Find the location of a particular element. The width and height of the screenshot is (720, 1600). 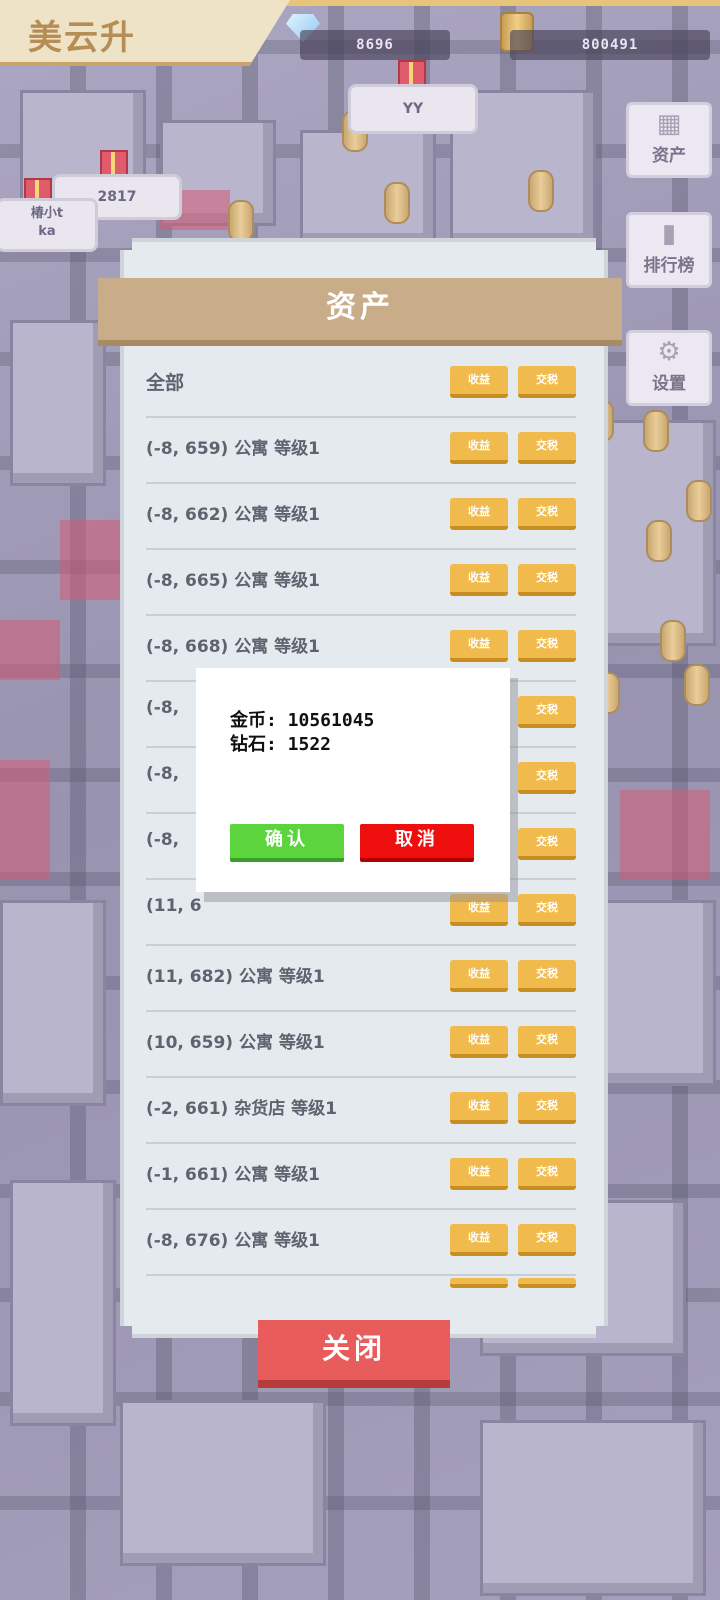

close-button: 关闭 is located at coordinates (354, 1354).